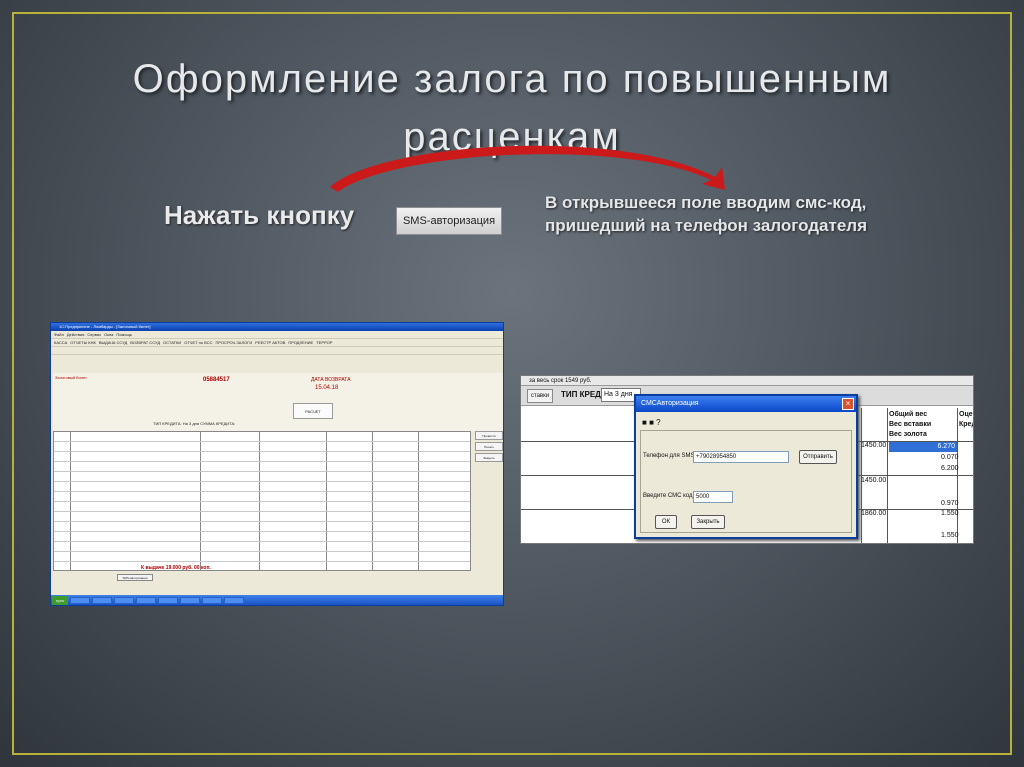 This screenshot has width=1024, height=767. Describe the element at coordinates (270, 342) in the screenshot. I see `toolbar-item: РЕЕСТР АКТОВ` at that location.